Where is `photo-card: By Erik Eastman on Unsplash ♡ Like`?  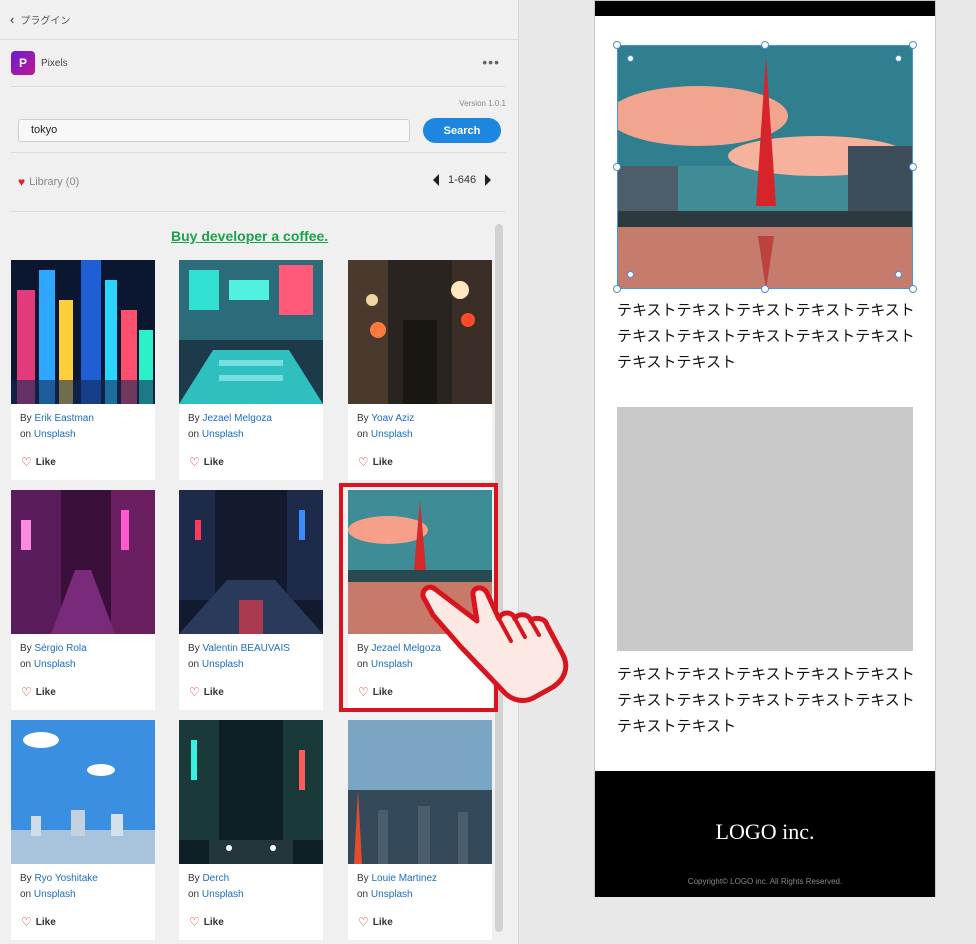
photo-card: By Erik Eastman on Unsplash ♡ Like is located at coordinates (83, 370).